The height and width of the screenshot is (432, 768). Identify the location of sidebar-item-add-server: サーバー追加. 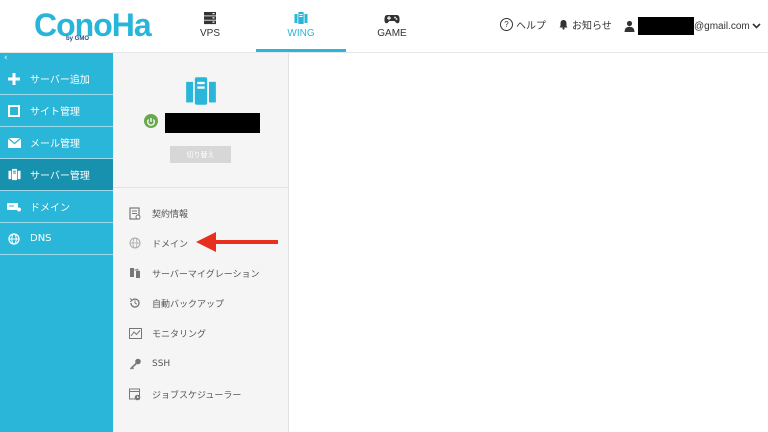
(56, 79).